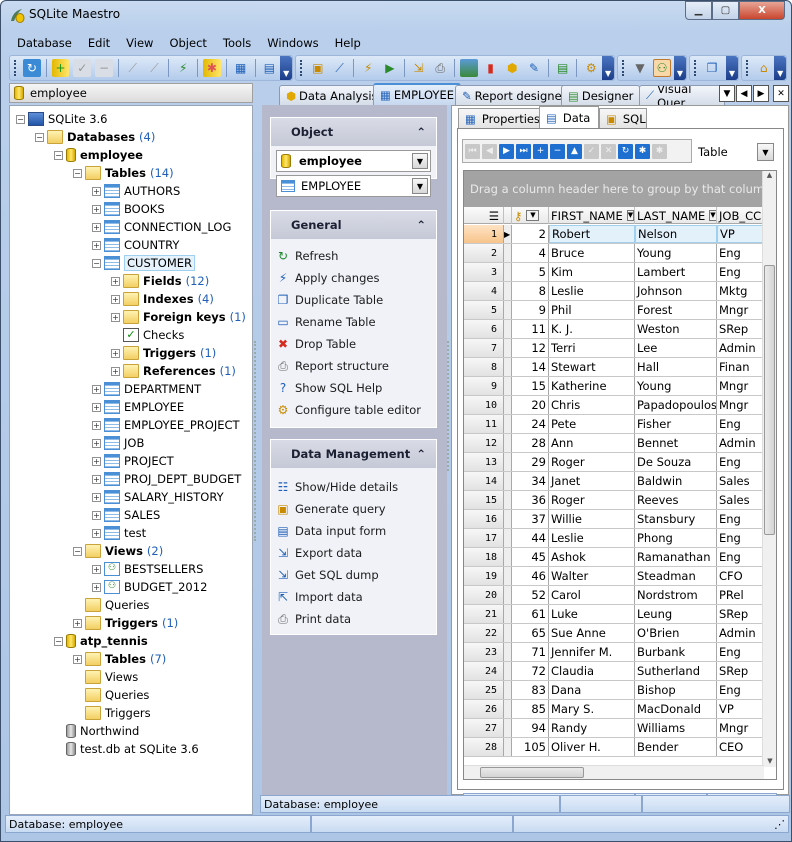  What do you see at coordinates (44, 43) in the screenshot?
I see `menu-database: Database` at bounding box center [44, 43].